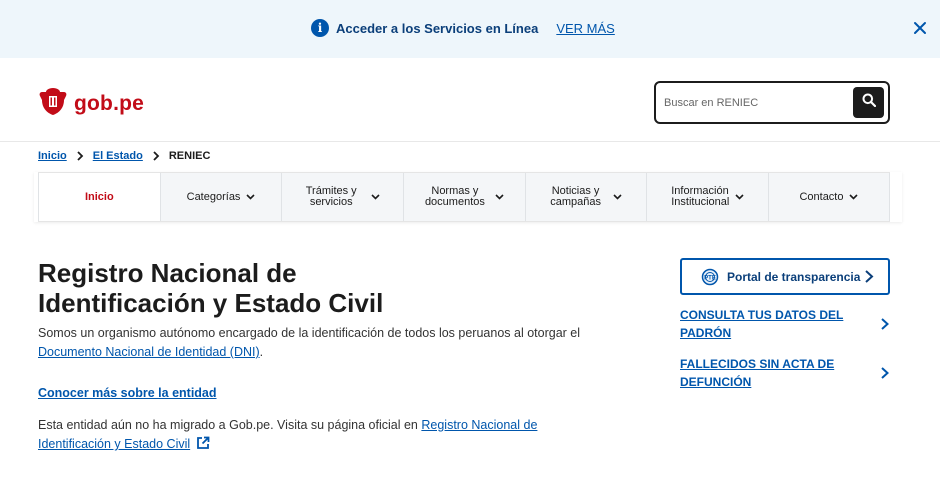 This screenshot has width=940, height=500. Describe the element at coordinates (754, 103) in the screenshot. I see `search-input` at that location.